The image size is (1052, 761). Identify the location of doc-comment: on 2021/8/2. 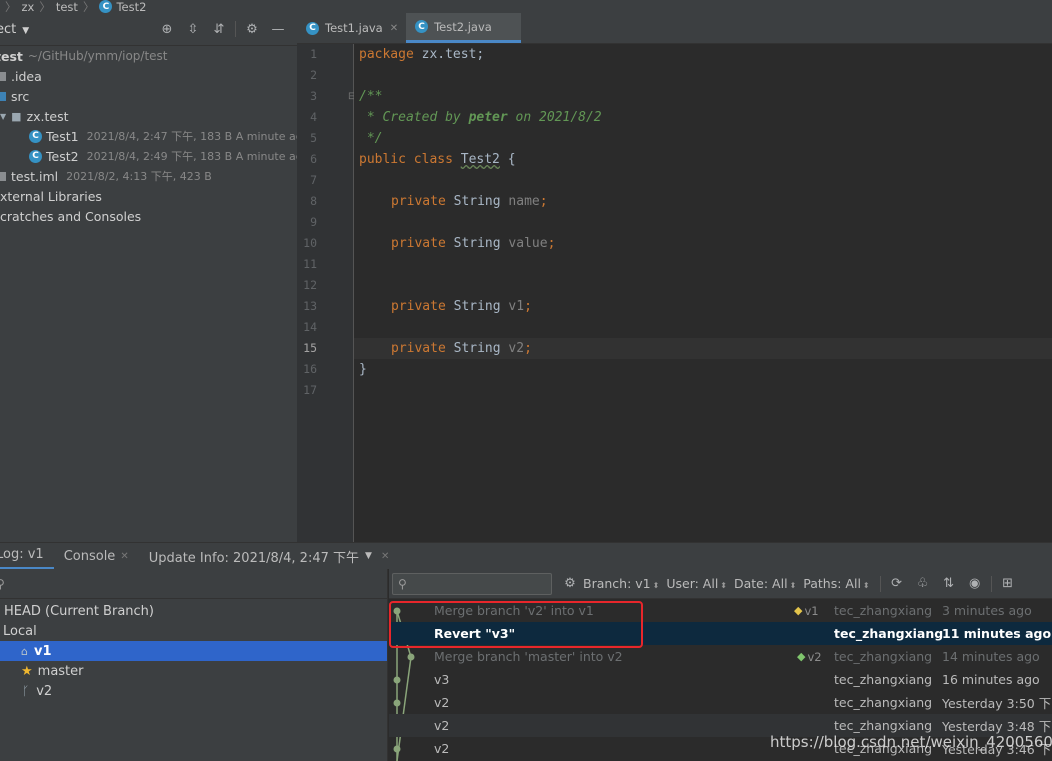
(554, 117).